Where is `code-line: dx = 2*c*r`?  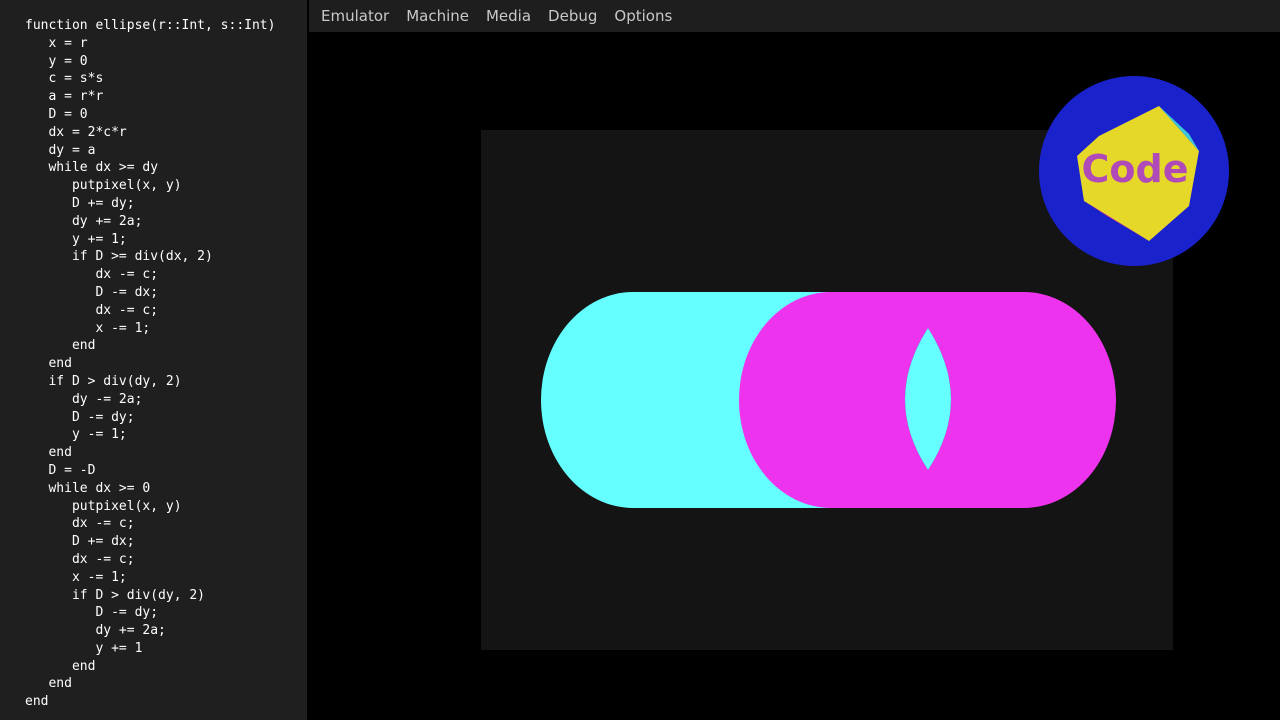 code-line: dx = 2*c*r is located at coordinates (76, 132).